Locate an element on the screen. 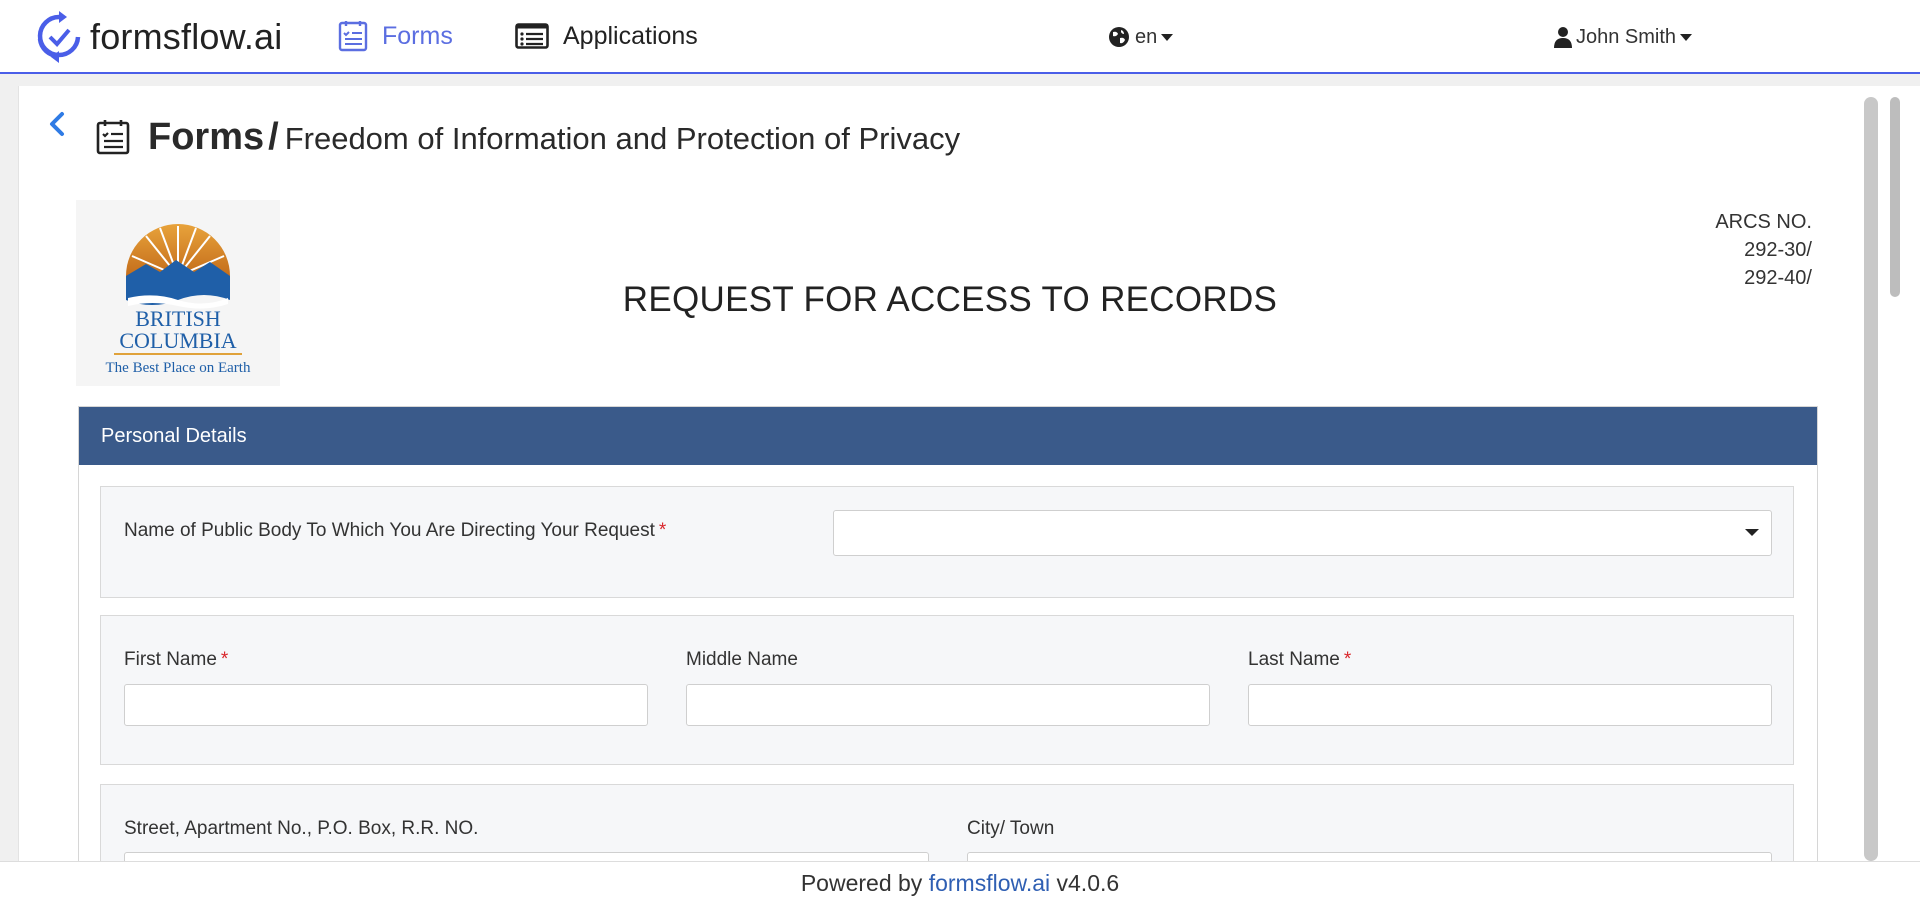 Image resolution: width=1920 pixels, height=898 pixels. globe-icon is located at coordinates (1119, 37).